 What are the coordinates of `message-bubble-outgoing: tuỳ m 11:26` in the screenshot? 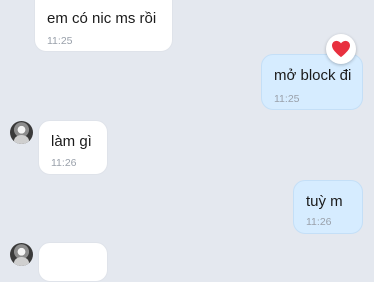 It's located at (328, 207).